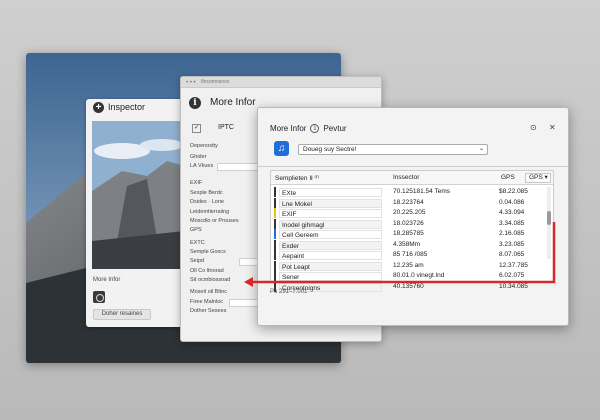 The image size is (600, 420). I want to click on row-gps-value: 10.34.085, so click(513, 286).